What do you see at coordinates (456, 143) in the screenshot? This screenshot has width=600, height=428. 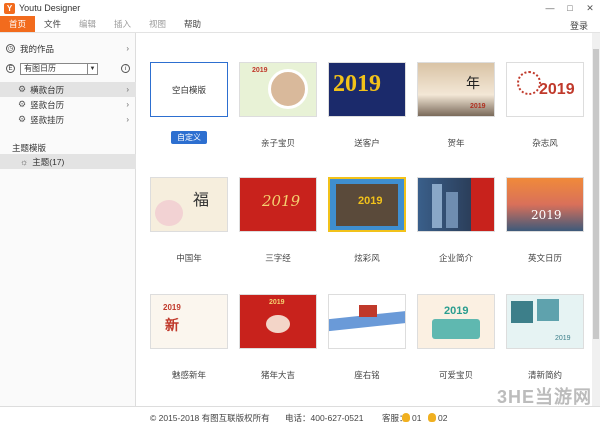 I see `template-label: 贺年` at bounding box center [456, 143].